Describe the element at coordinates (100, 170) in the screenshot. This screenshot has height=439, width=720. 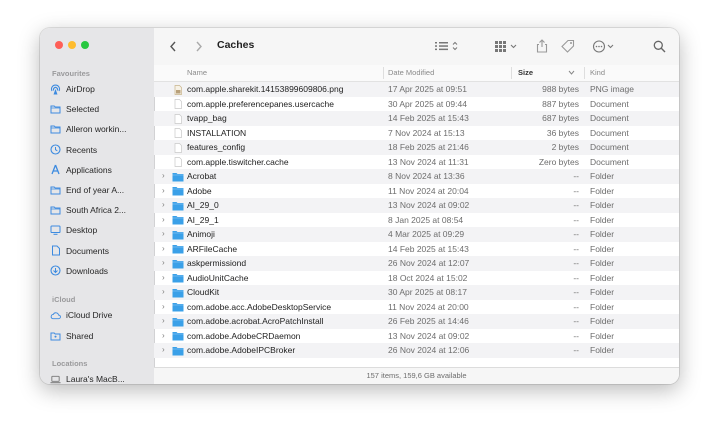
I see `sidebar-item: Applications` at that location.